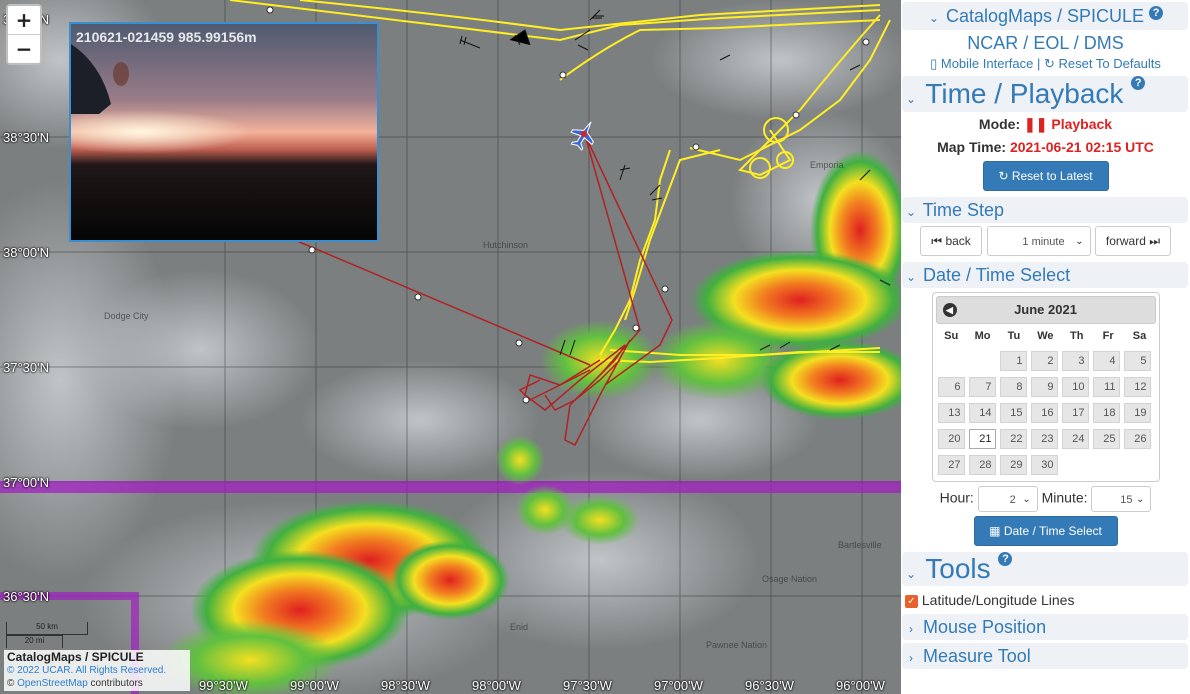  What do you see at coordinates (987, 63) in the screenshot?
I see `mobile-interface-link: Mobile Interface` at bounding box center [987, 63].